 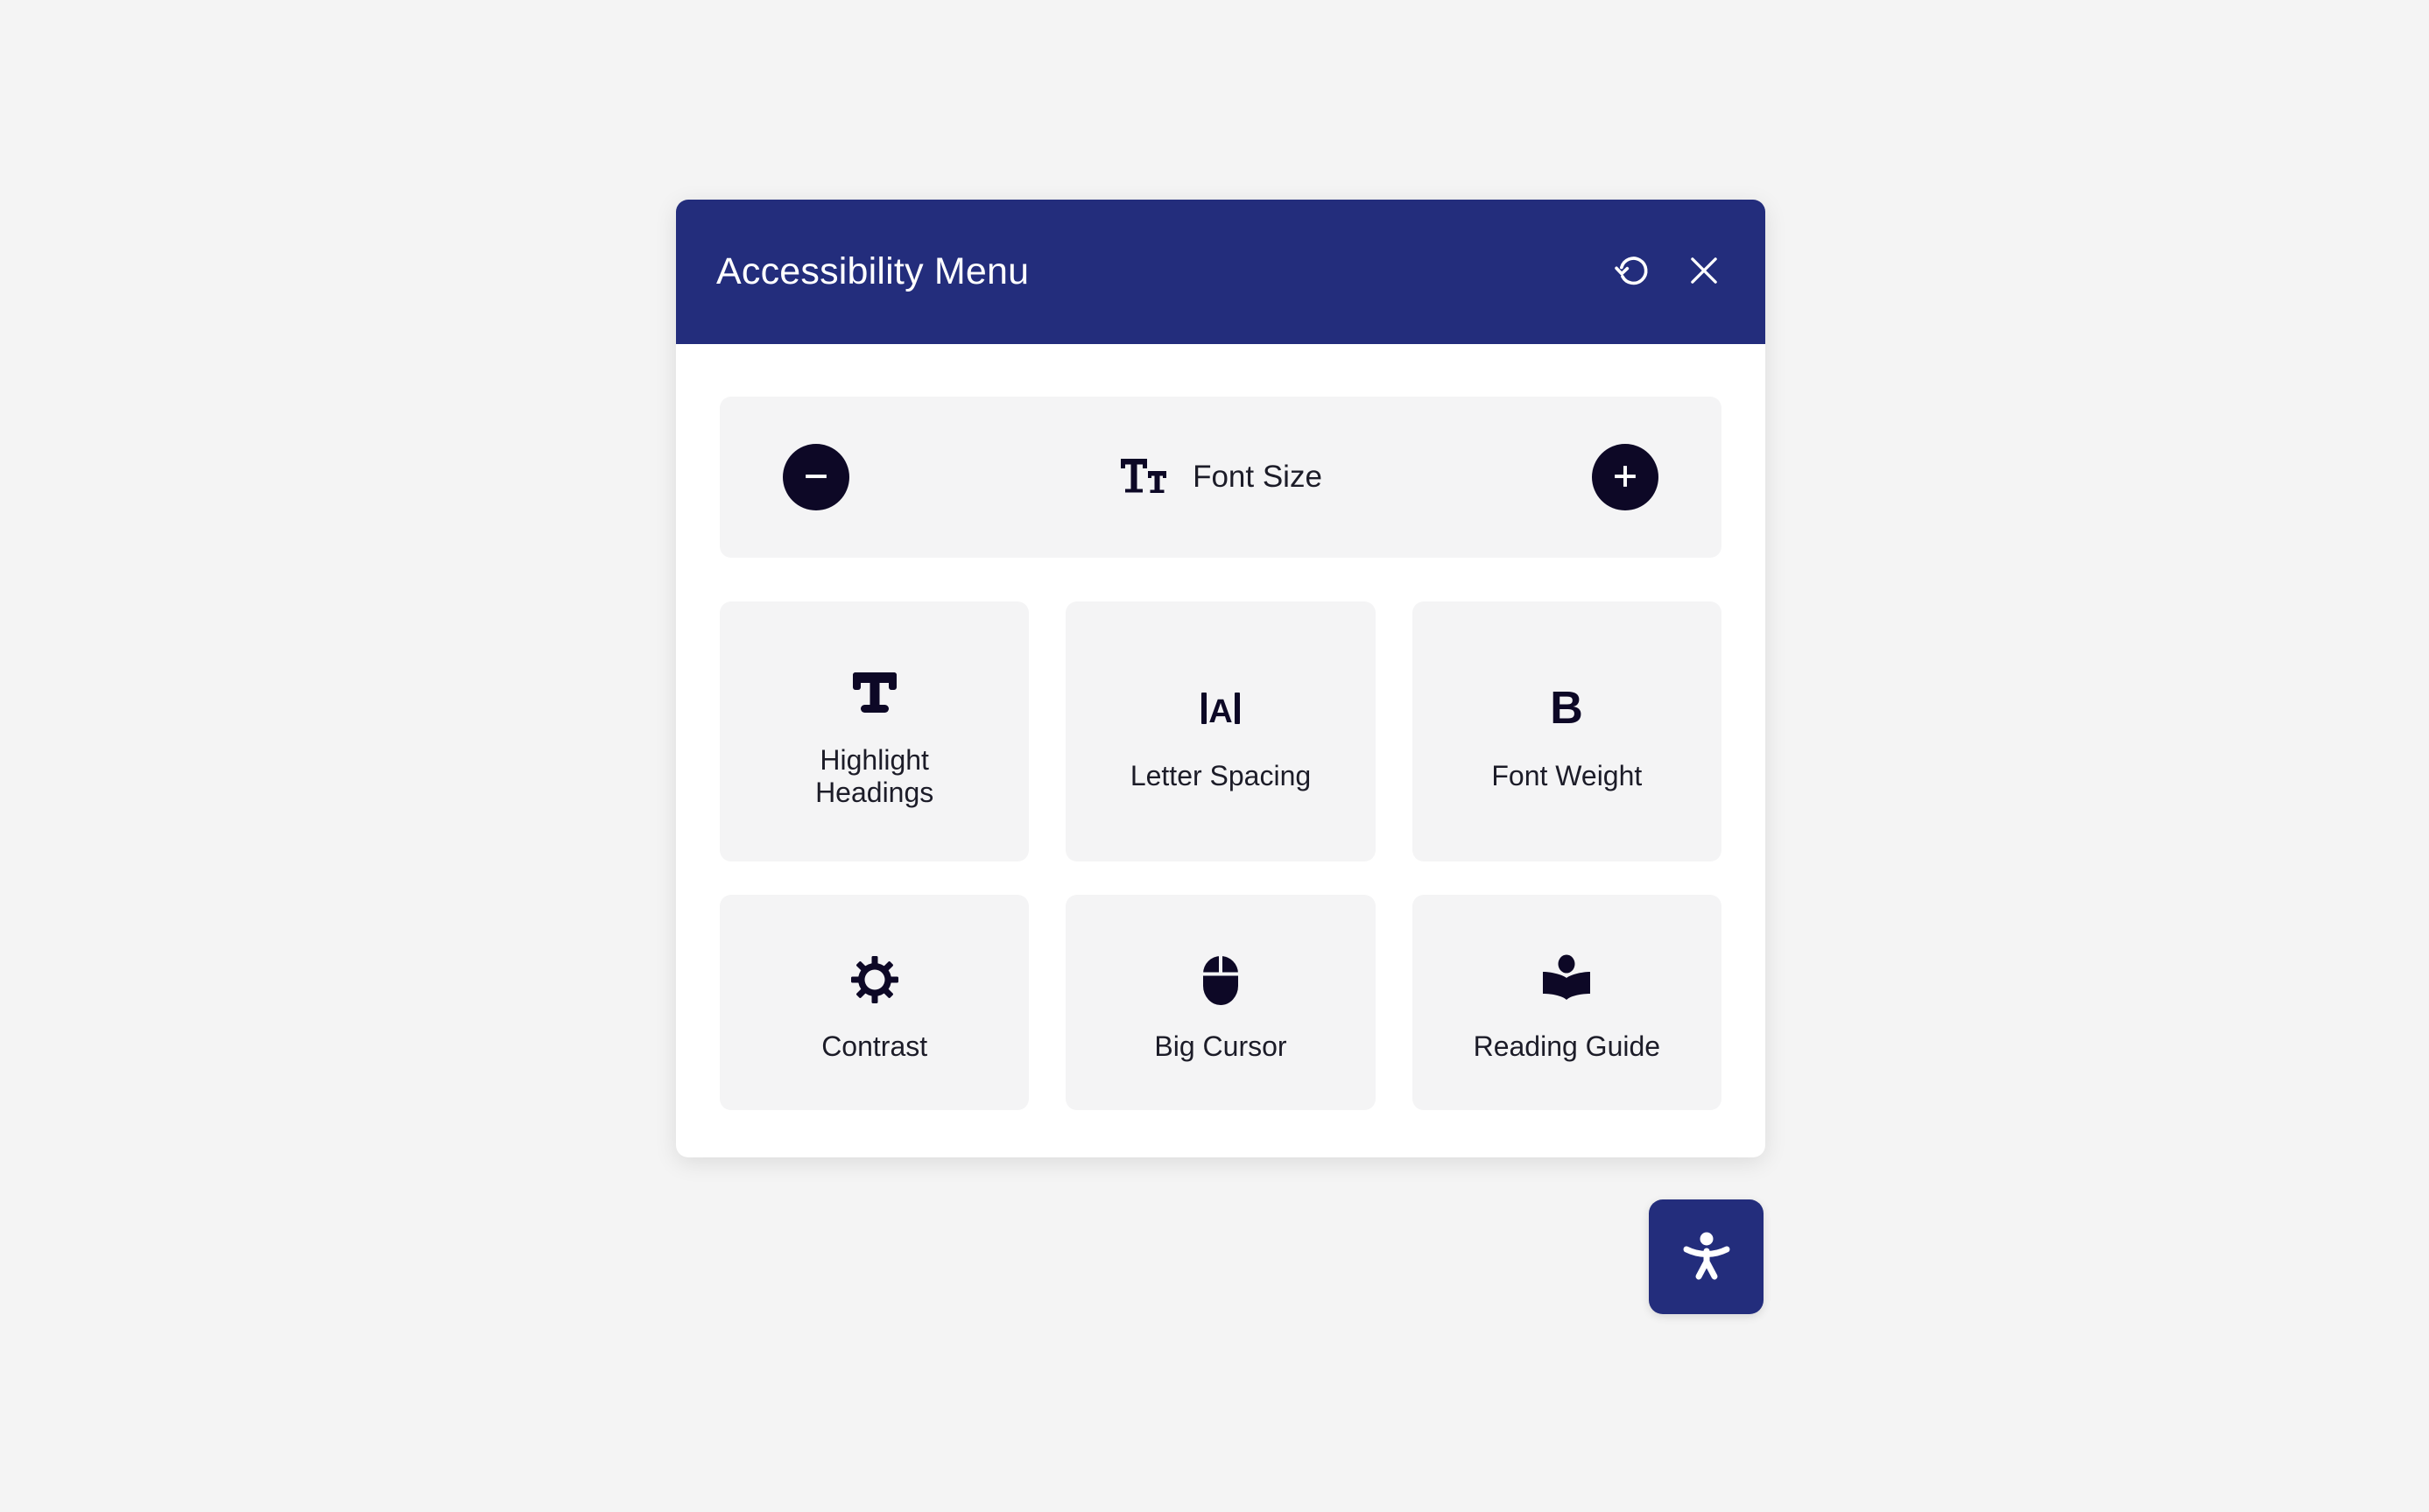 I want to click on accessibility-launcher-button, so click(x=1706, y=1256).